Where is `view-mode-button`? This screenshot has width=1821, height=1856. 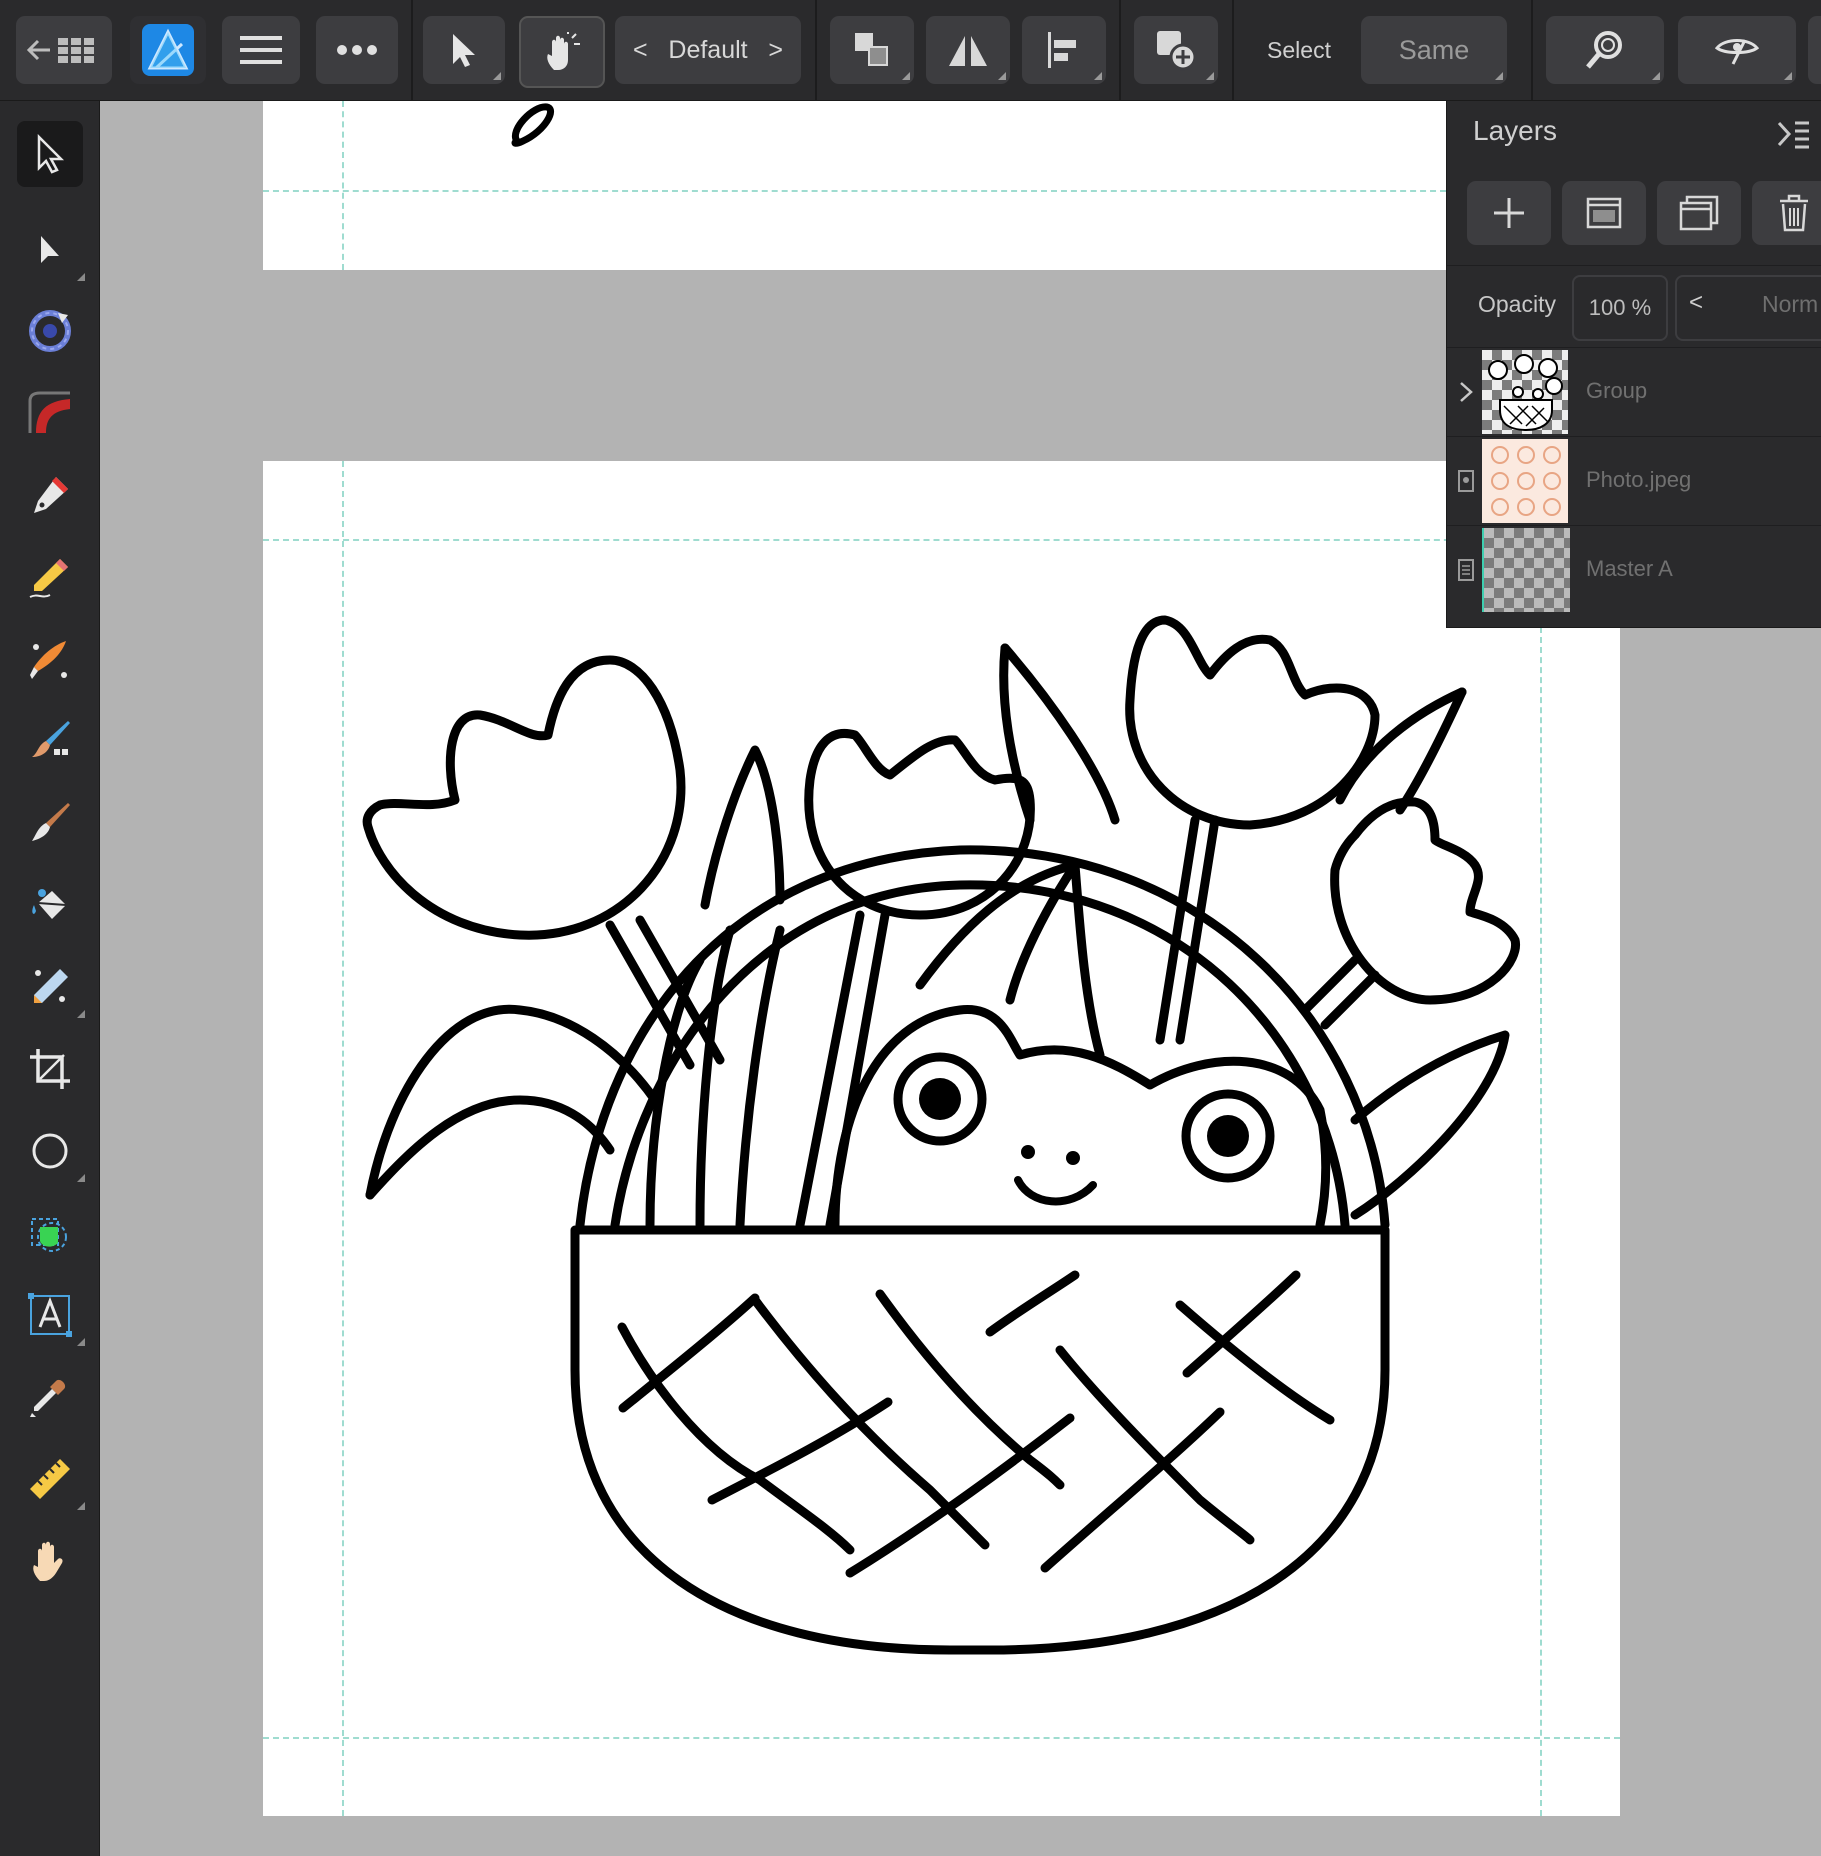 view-mode-button is located at coordinates (1737, 50).